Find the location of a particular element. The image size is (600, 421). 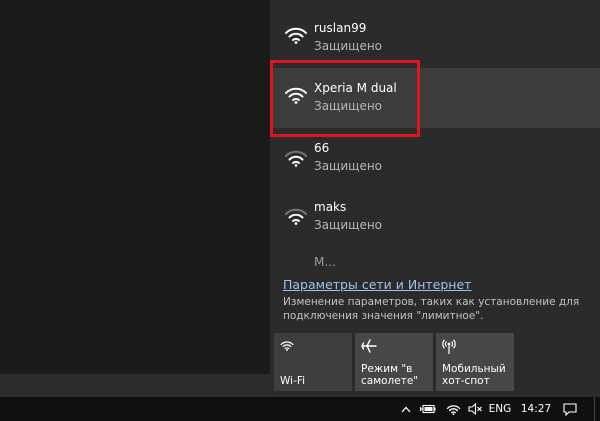

wifi-tray-icon is located at coordinates (453, 410).